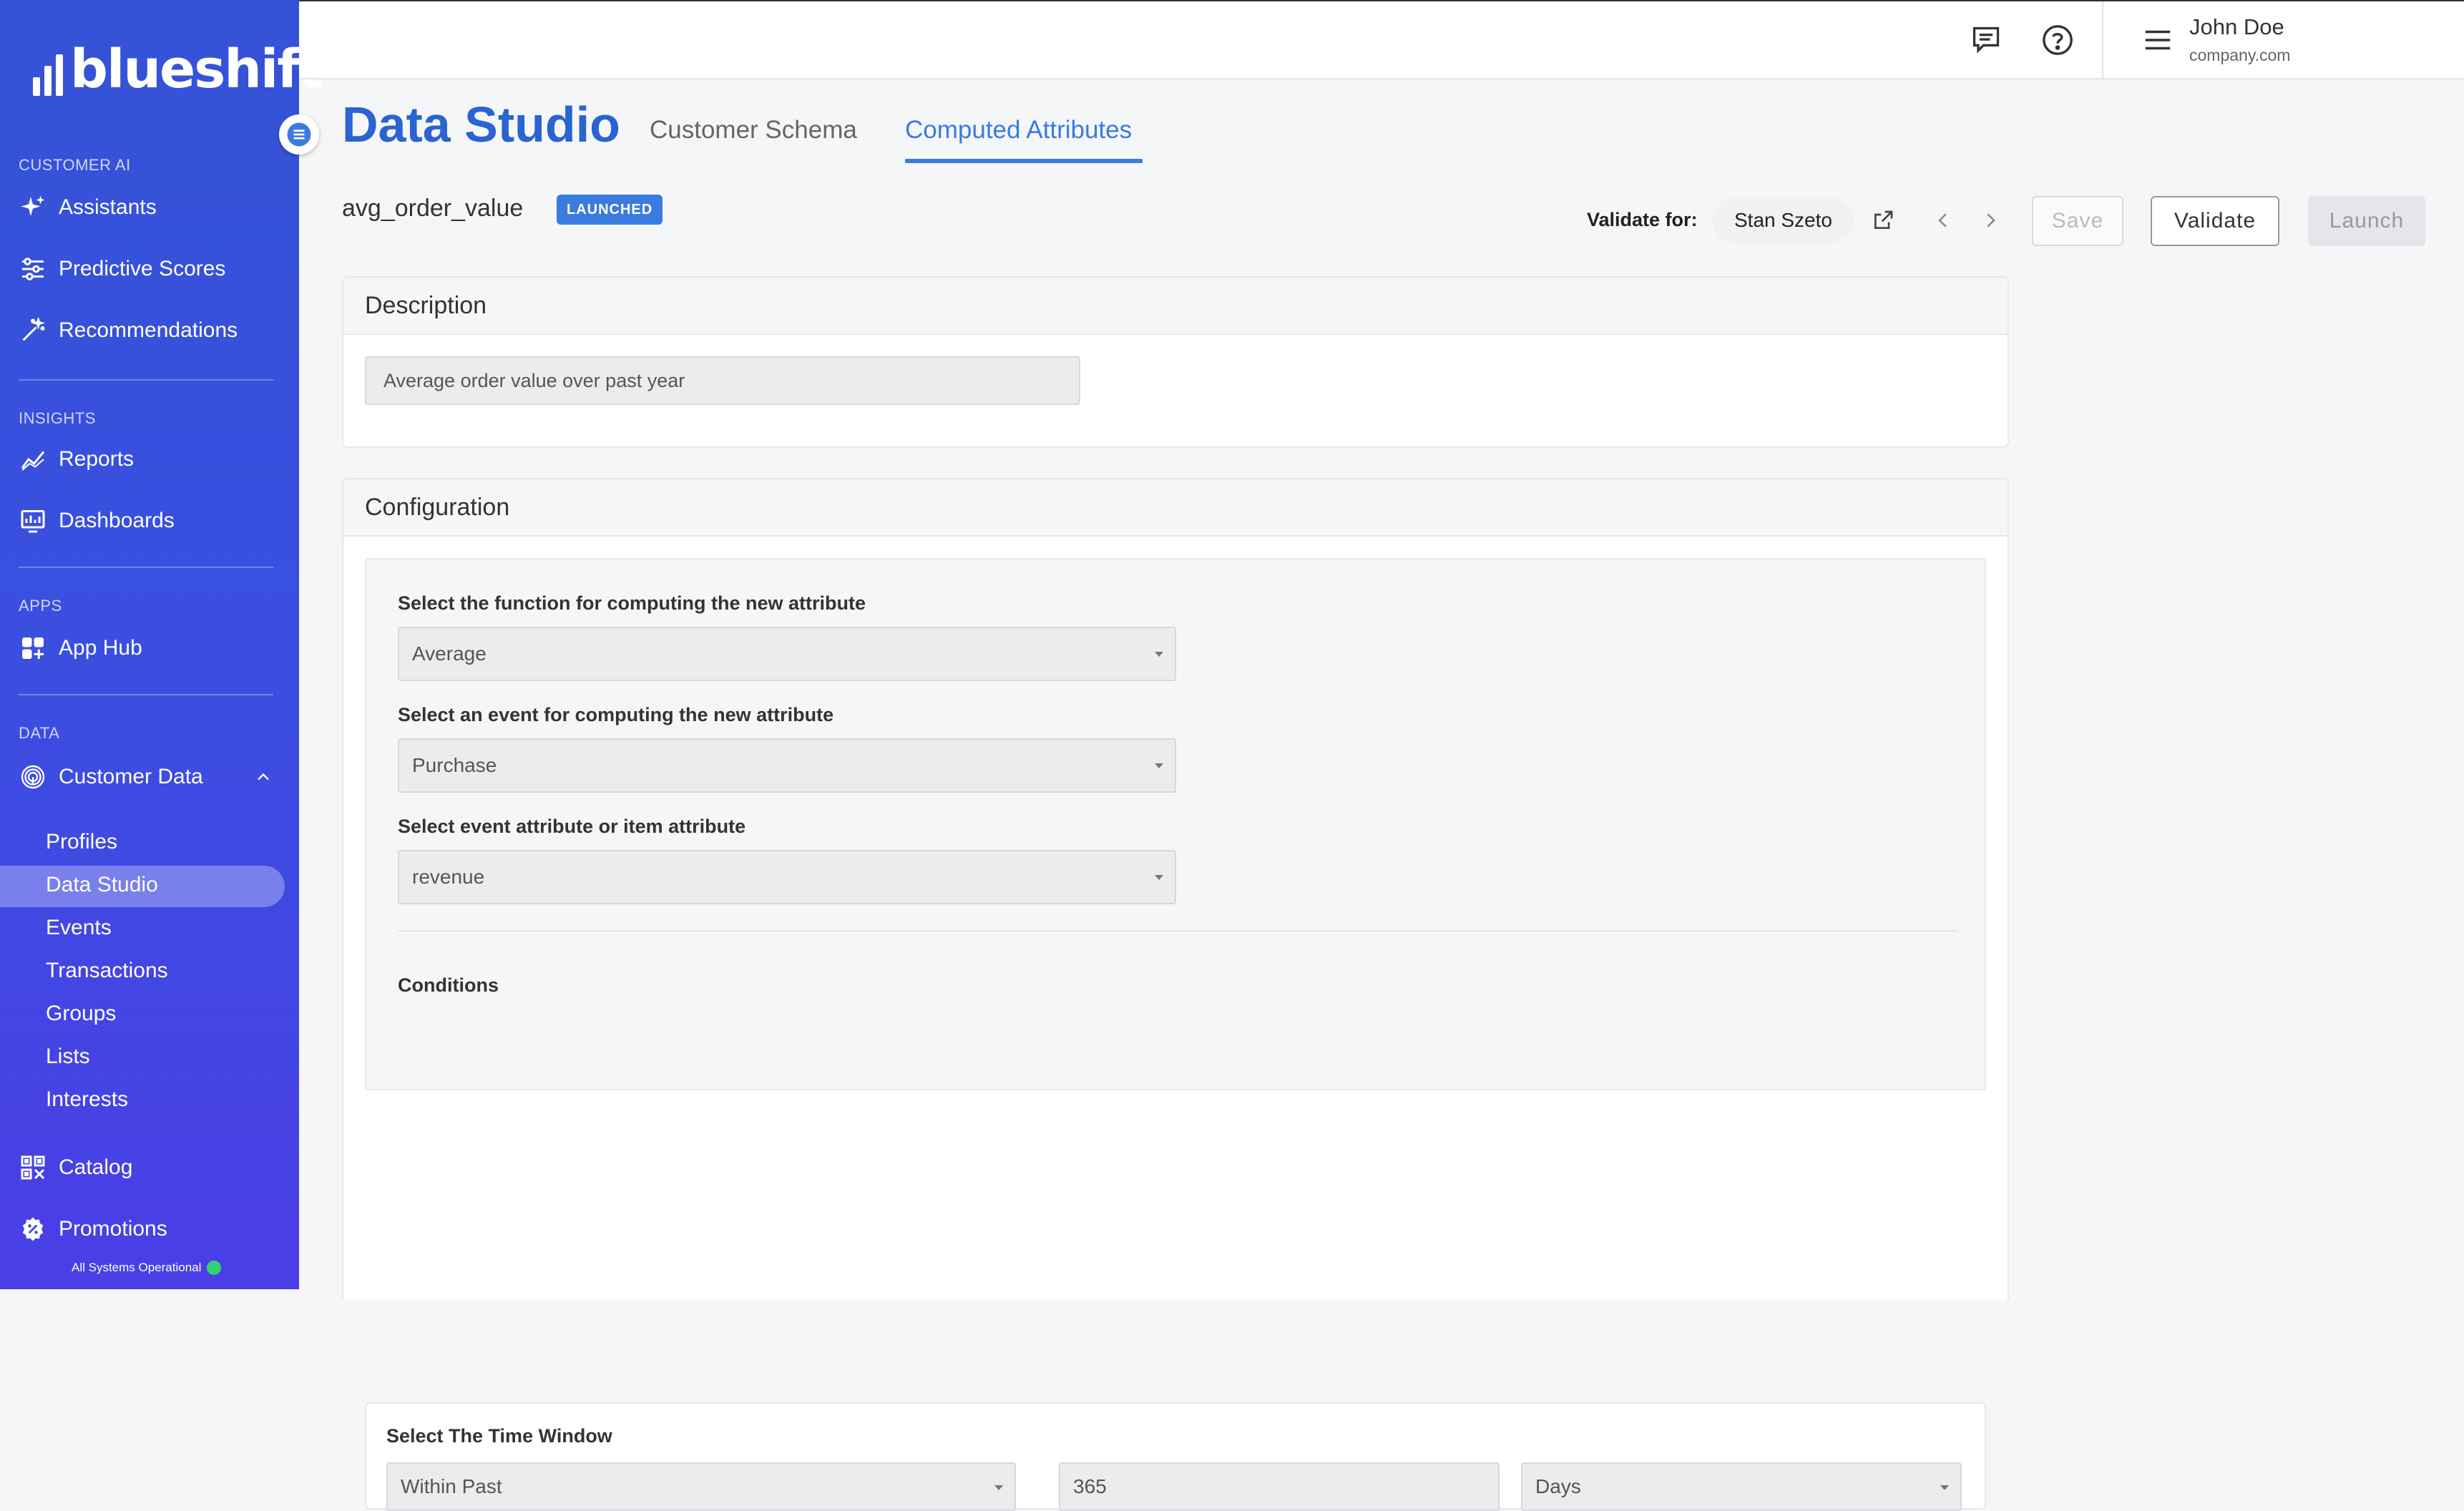  Describe the element at coordinates (1090, 1486) in the screenshot. I see `time-amount-value: 365` at that location.